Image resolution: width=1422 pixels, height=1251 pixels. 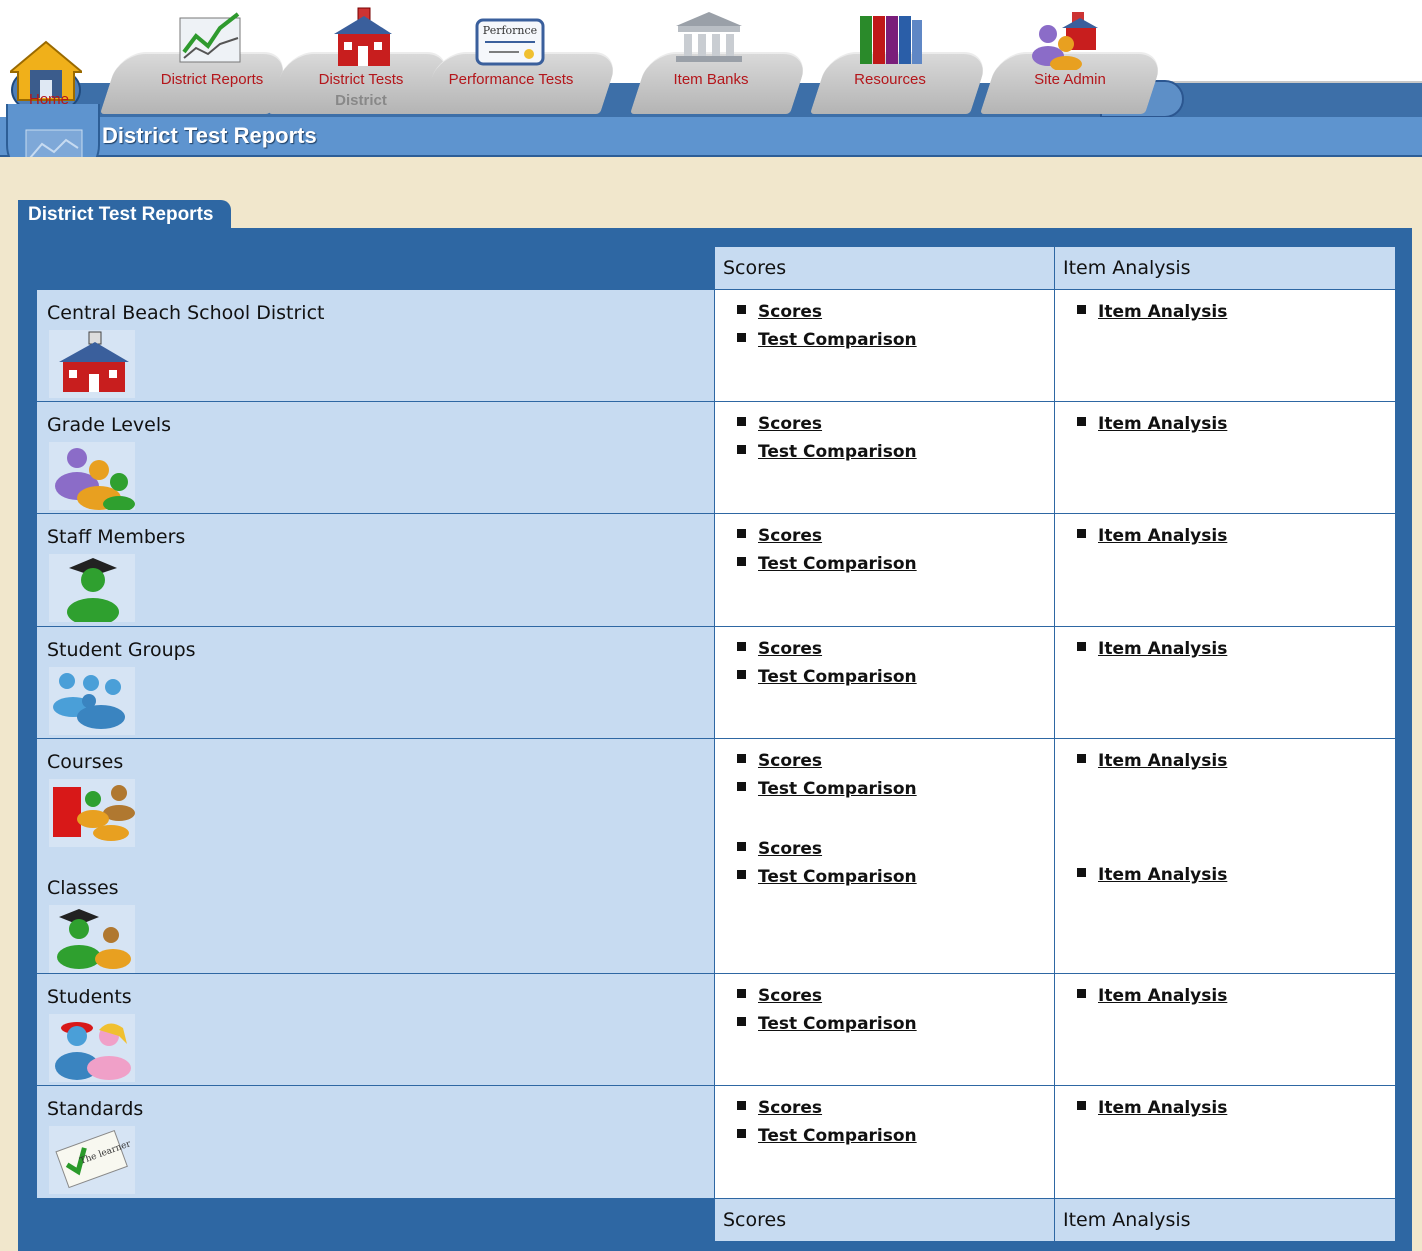 What do you see at coordinates (375, 682) in the screenshot?
I see `row-entity-cell: Student Groups` at bounding box center [375, 682].